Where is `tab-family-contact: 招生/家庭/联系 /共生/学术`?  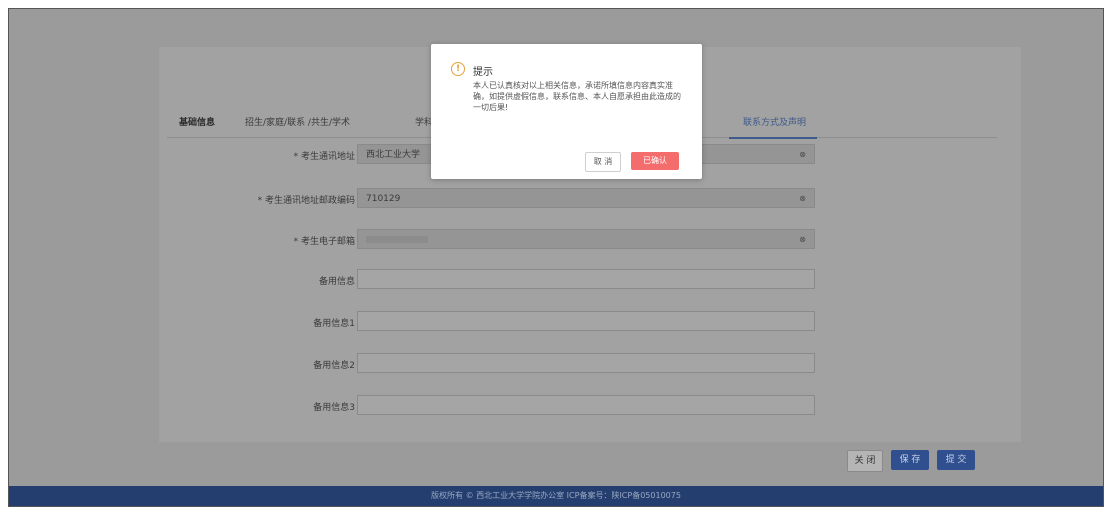 tab-family-contact: 招生/家庭/联系 /共生/学术 is located at coordinates (297, 121).